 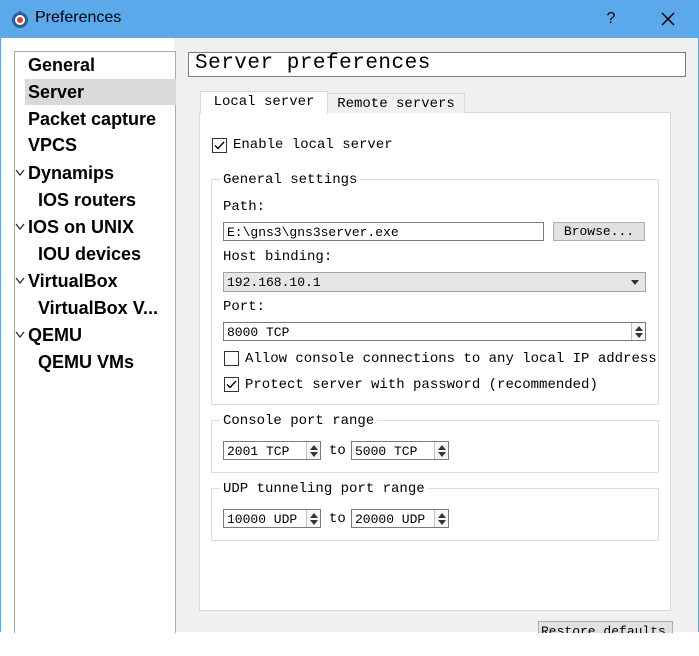 What do you see at coordinates (244, 207) in the screenshot?
I see `path-label: Path:` at bounding box center [244, 207].